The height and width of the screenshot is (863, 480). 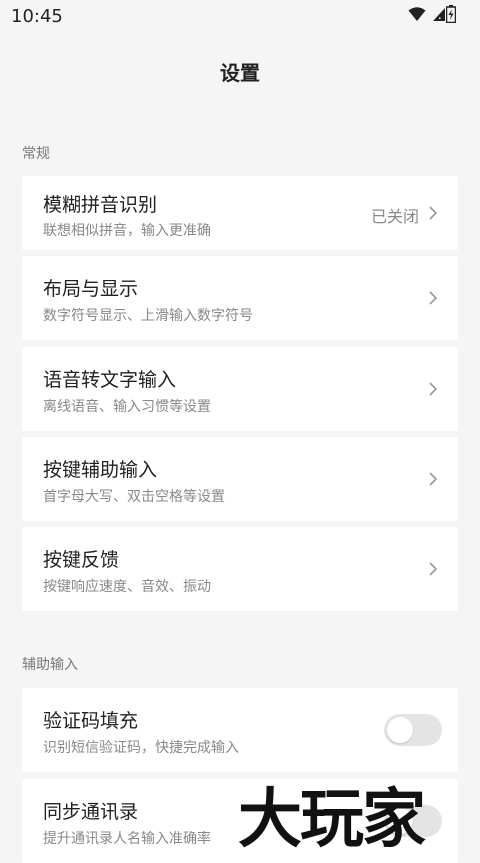 What do you see at coordinates (240, 730) in the screenshot?
I see `settings-item-verification-code-fill: 验证码填充 识别短信验证码，快捷完成输入` at bounding box center [240, 730].